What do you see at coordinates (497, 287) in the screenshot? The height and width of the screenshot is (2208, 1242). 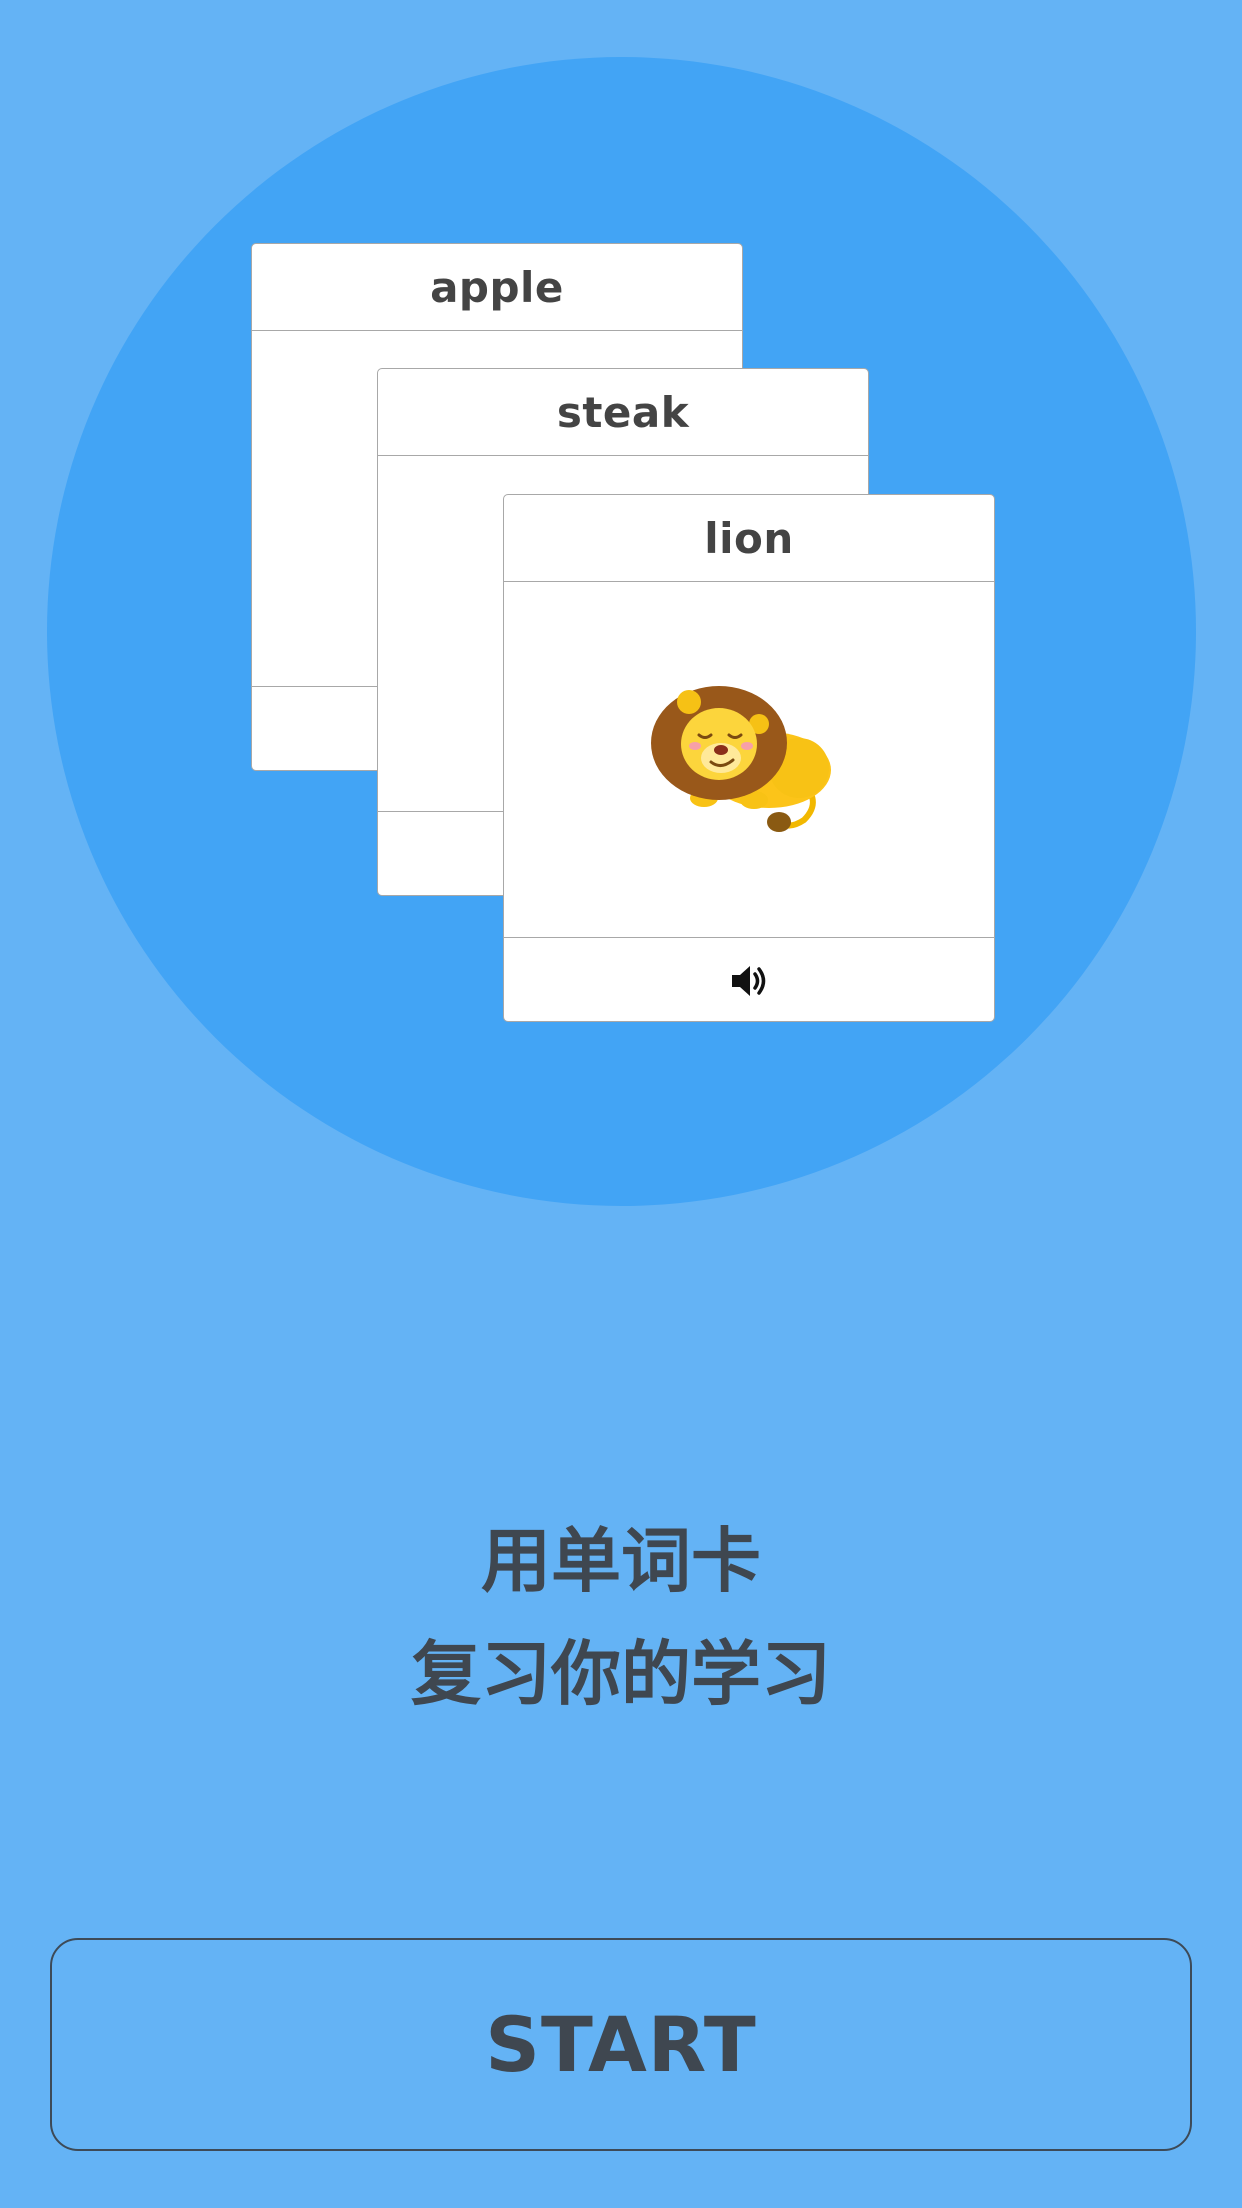 I see `card-word: apple` at bounding box center [497, 287].